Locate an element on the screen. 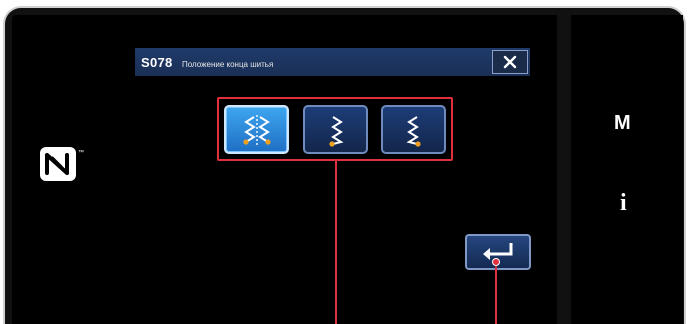  option-end-right-button is located at coordinates (413, 129).